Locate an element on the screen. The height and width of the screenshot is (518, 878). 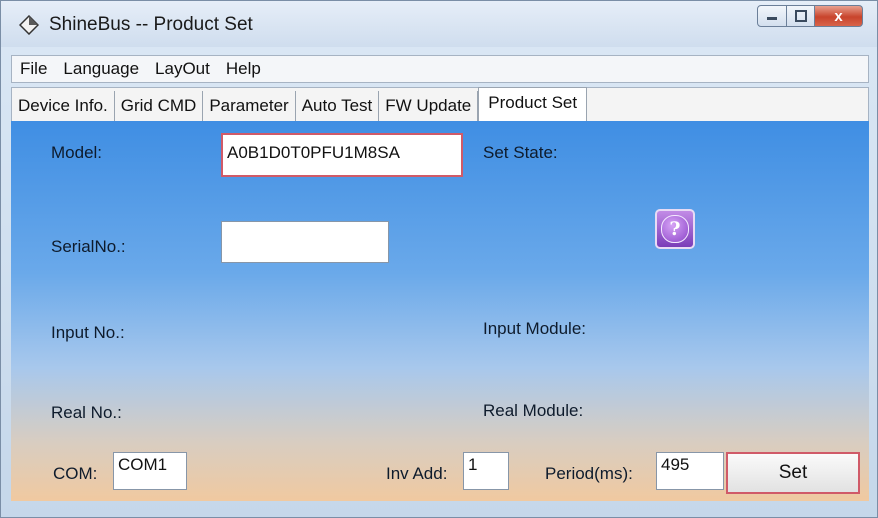
menu-file: File is located at coordinates (33, 69).